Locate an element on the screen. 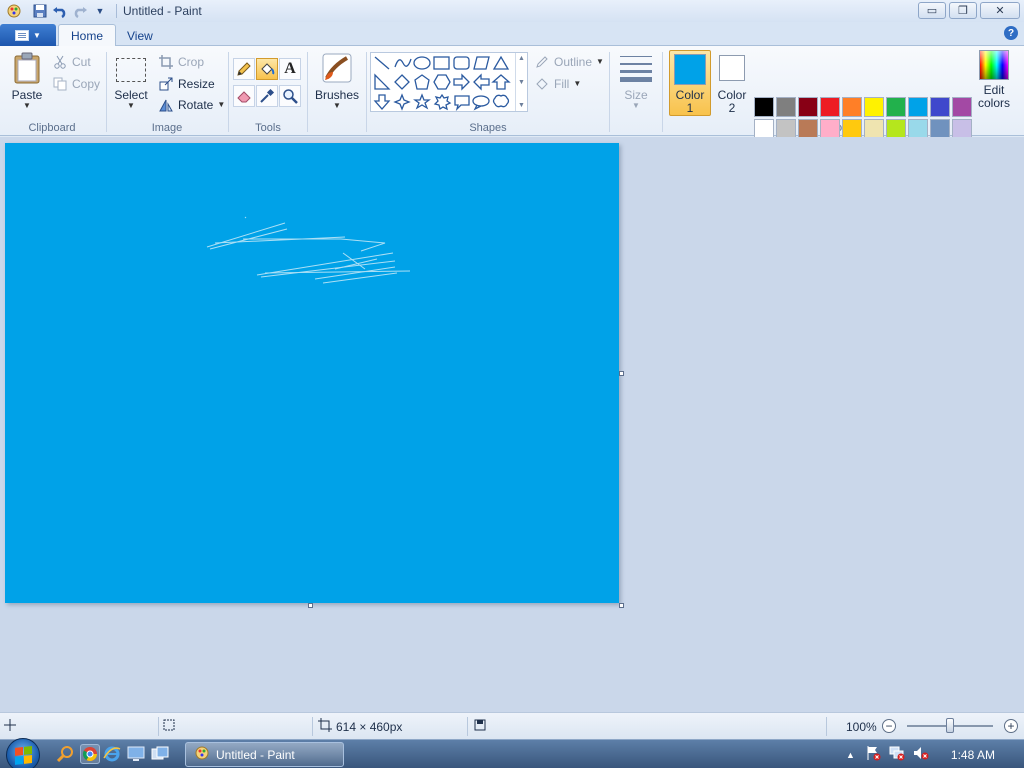 Image resolution: width=1024 pixels, height=768 pixels. internet-explorer-icon is located at coordinates (112, 754).